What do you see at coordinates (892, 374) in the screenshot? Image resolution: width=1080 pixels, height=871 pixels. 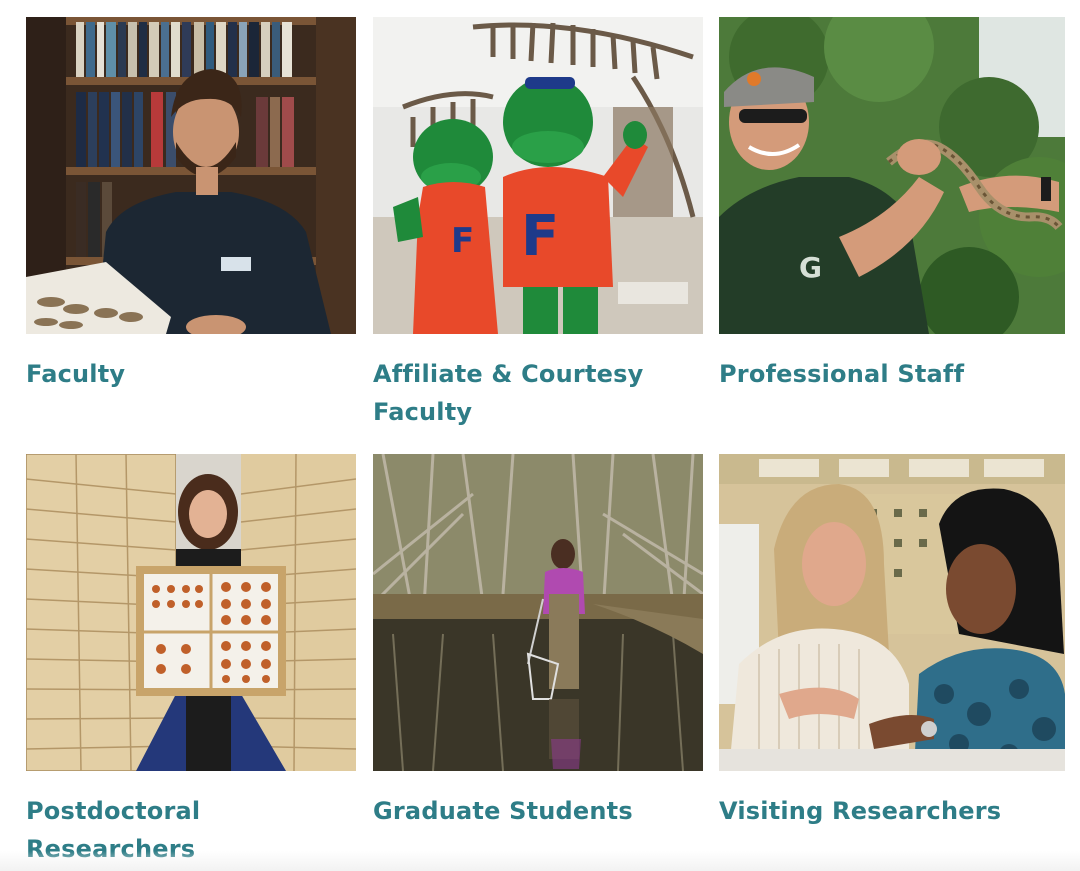 I see `professional-staff-label: Professional Staff` at bounding box center [892, 374].